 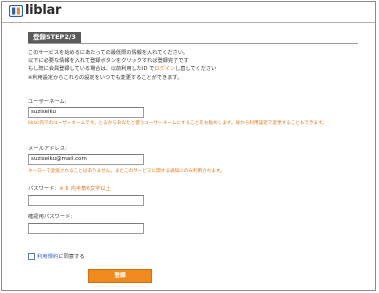 I want to click on intro-line-1: このサービスを始めるにあたっての最低限の情報を入れてください。, so click(x=108, y=53).